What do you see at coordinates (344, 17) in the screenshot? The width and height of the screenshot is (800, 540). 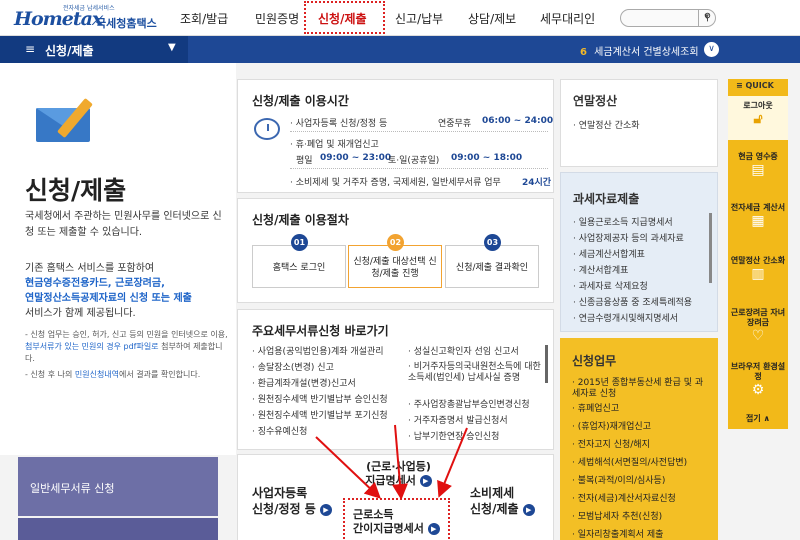 I see `highlight-box-nav` at bounding box center [344, 17].